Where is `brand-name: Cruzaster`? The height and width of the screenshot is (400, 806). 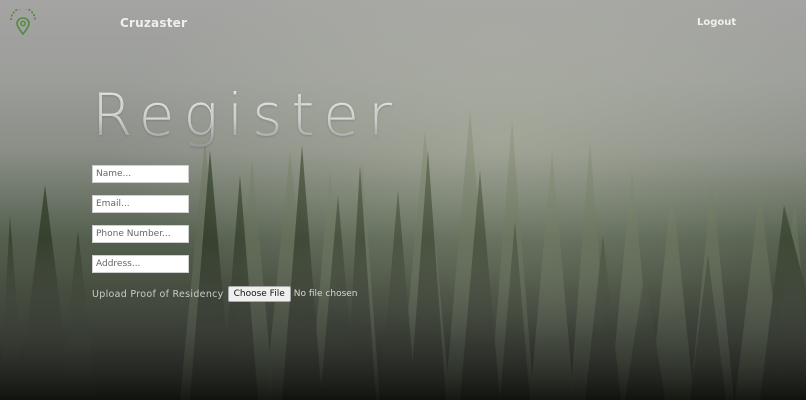 brand-name: Cruzaster is located at coordinates (153, 23).